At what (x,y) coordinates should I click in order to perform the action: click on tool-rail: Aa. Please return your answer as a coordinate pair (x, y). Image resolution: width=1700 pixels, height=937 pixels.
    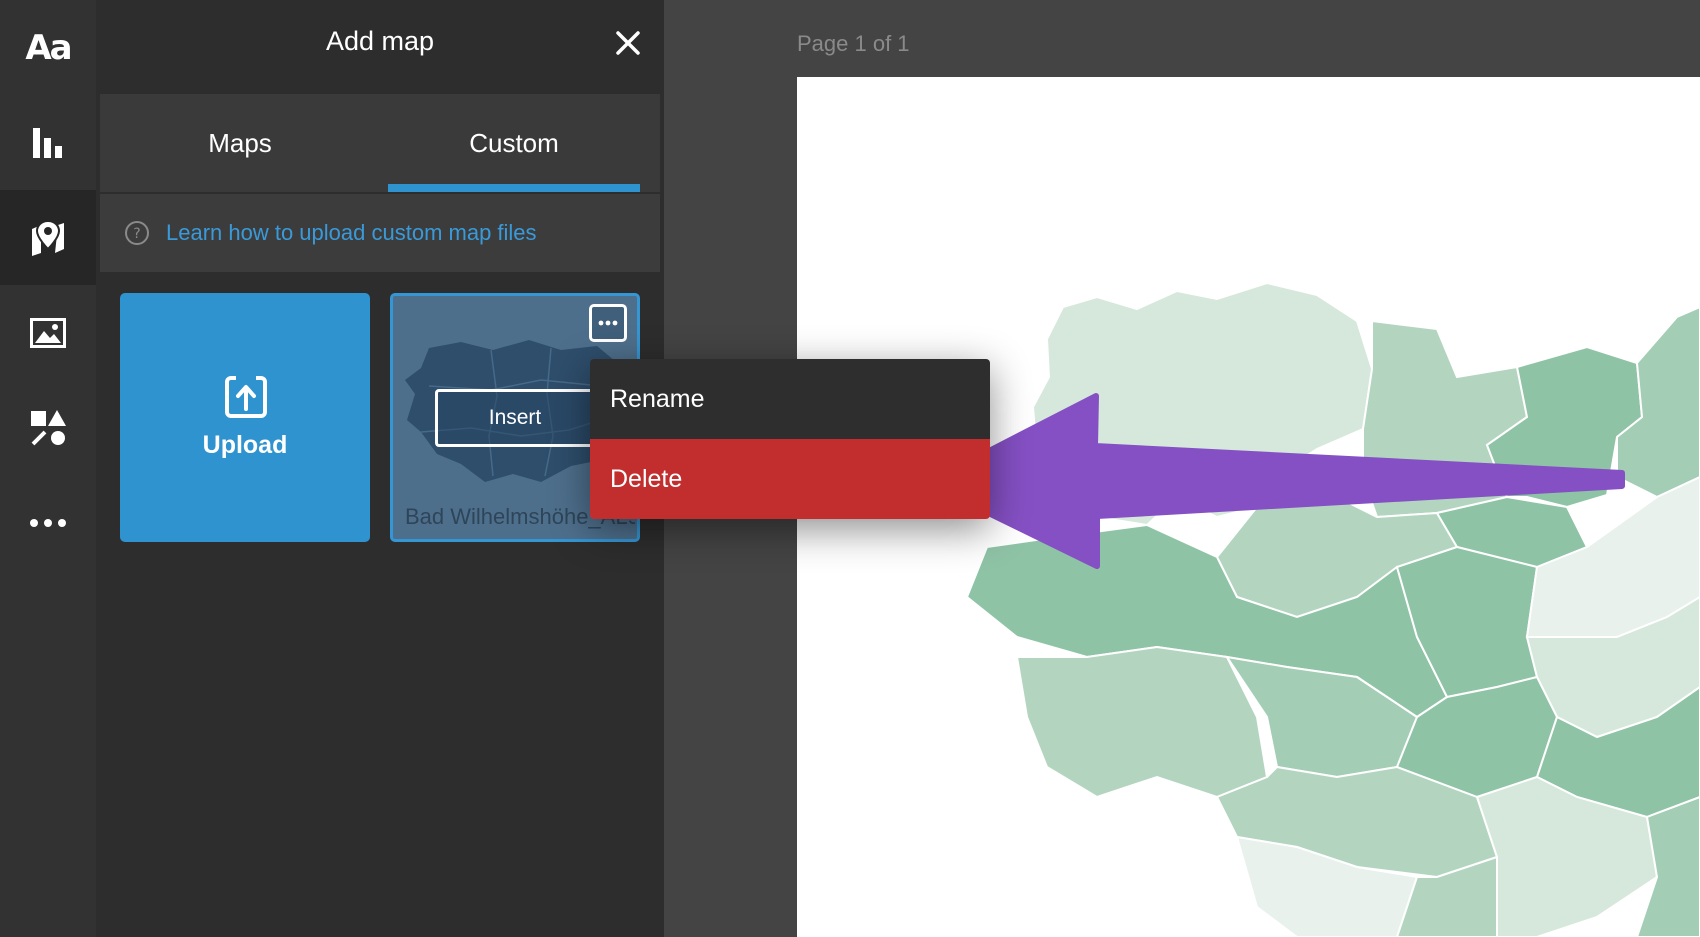
    Looking at the image, I should click on (48, 468).